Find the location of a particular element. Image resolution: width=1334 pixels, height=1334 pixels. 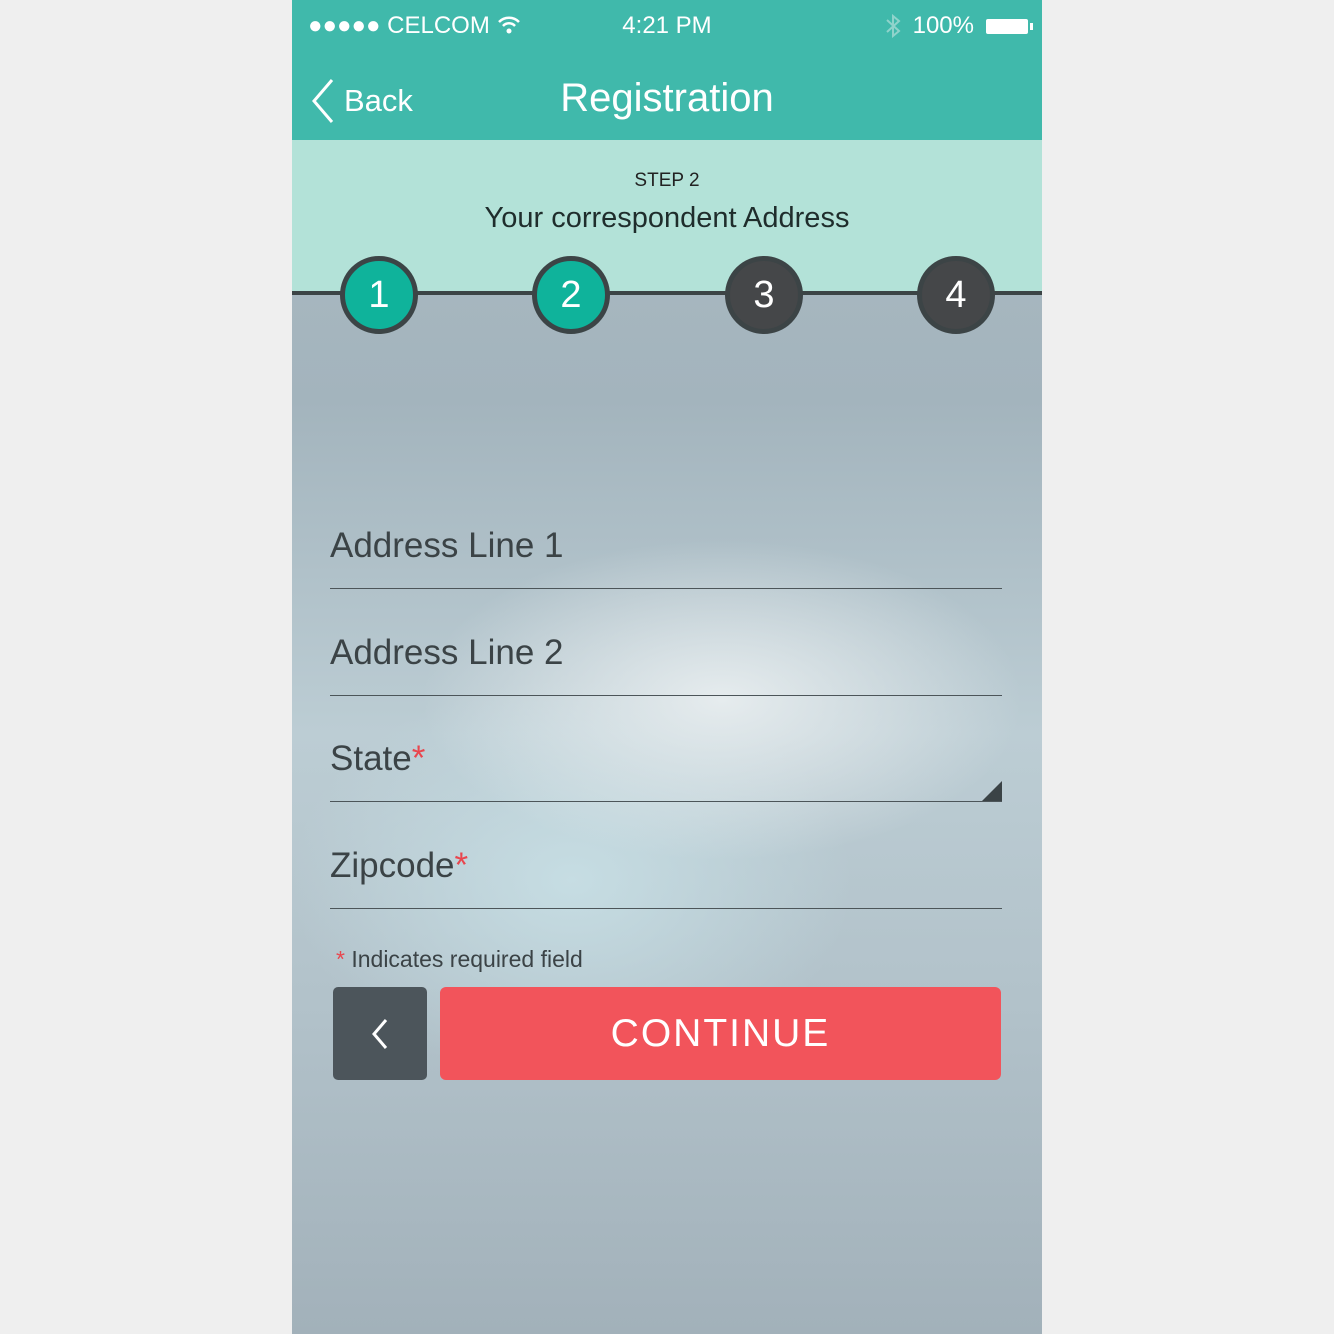

step-2: 2 is located at coordinates (571, 295).